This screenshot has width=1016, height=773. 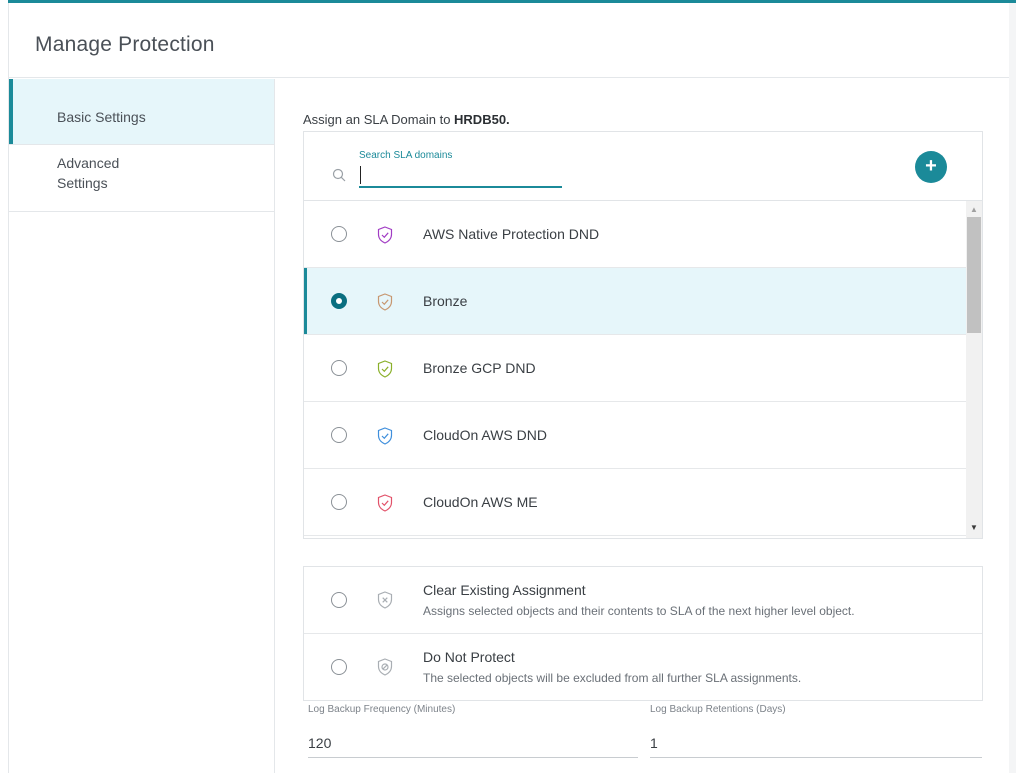 What do you see at coordinates (141, 178) in the screenshot?
I see `sidebar-item-advanced-settings: Advanced Settings` at bounding box center [141, 178].